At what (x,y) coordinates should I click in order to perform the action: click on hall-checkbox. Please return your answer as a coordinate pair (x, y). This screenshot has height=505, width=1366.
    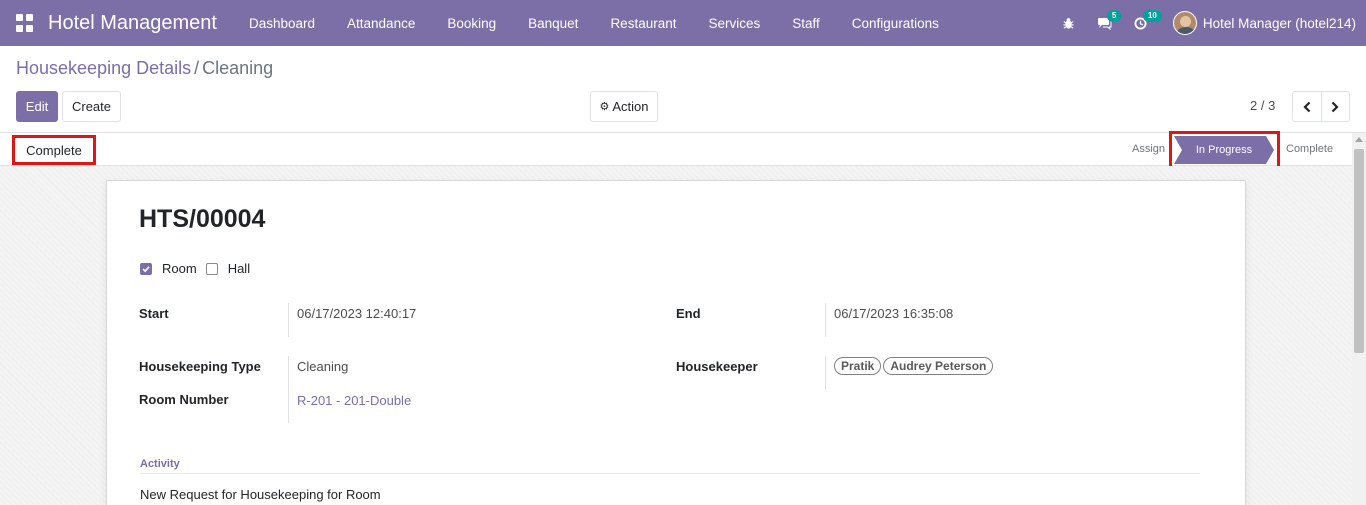
    Looking at the image, I should click on (211, 268).